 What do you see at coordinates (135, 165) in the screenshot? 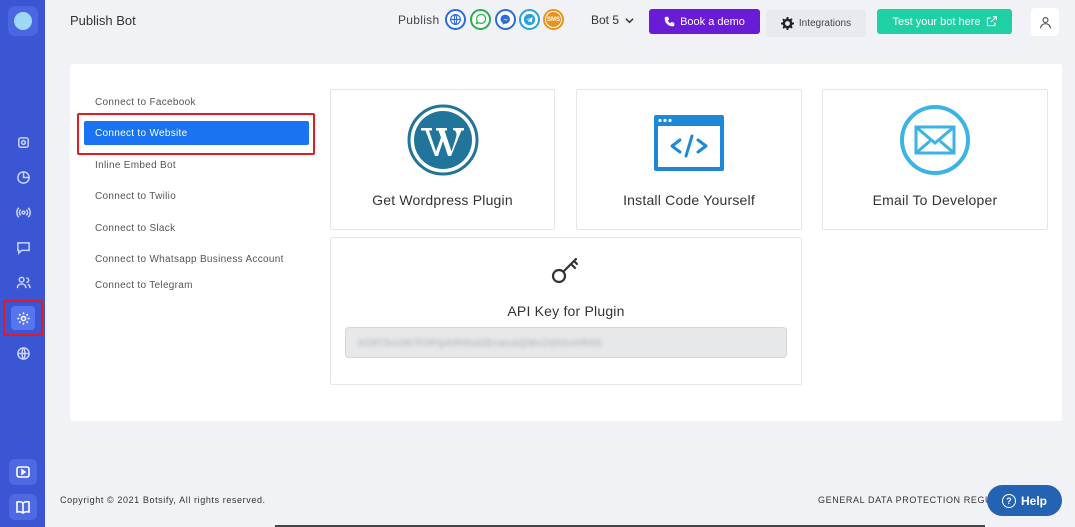
I see `menu-item-inline-embed: Inline Embed Bot` at bounding box center [135, 165].